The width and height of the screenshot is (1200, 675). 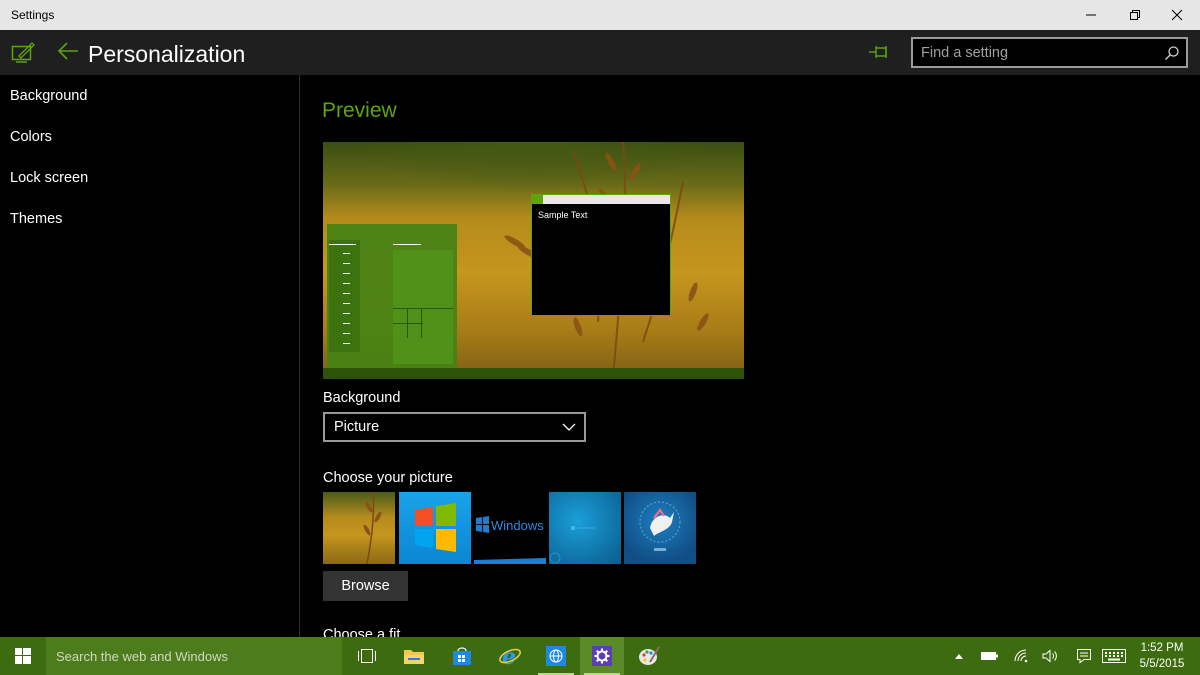 What do you see at coordinates (1049, 52) in the screenshot?
I see `find-setting-input: Find a setting` at bounding box center [1049, 52].